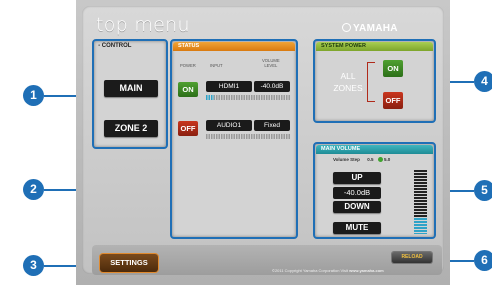 Image resolution: width=492 pixels, height=285 pixels. What do you see at coordinates (374, 149) in the screenshot?
I see `main-volume-header: MAIN VOLUME` at bounding box center [374, 149].